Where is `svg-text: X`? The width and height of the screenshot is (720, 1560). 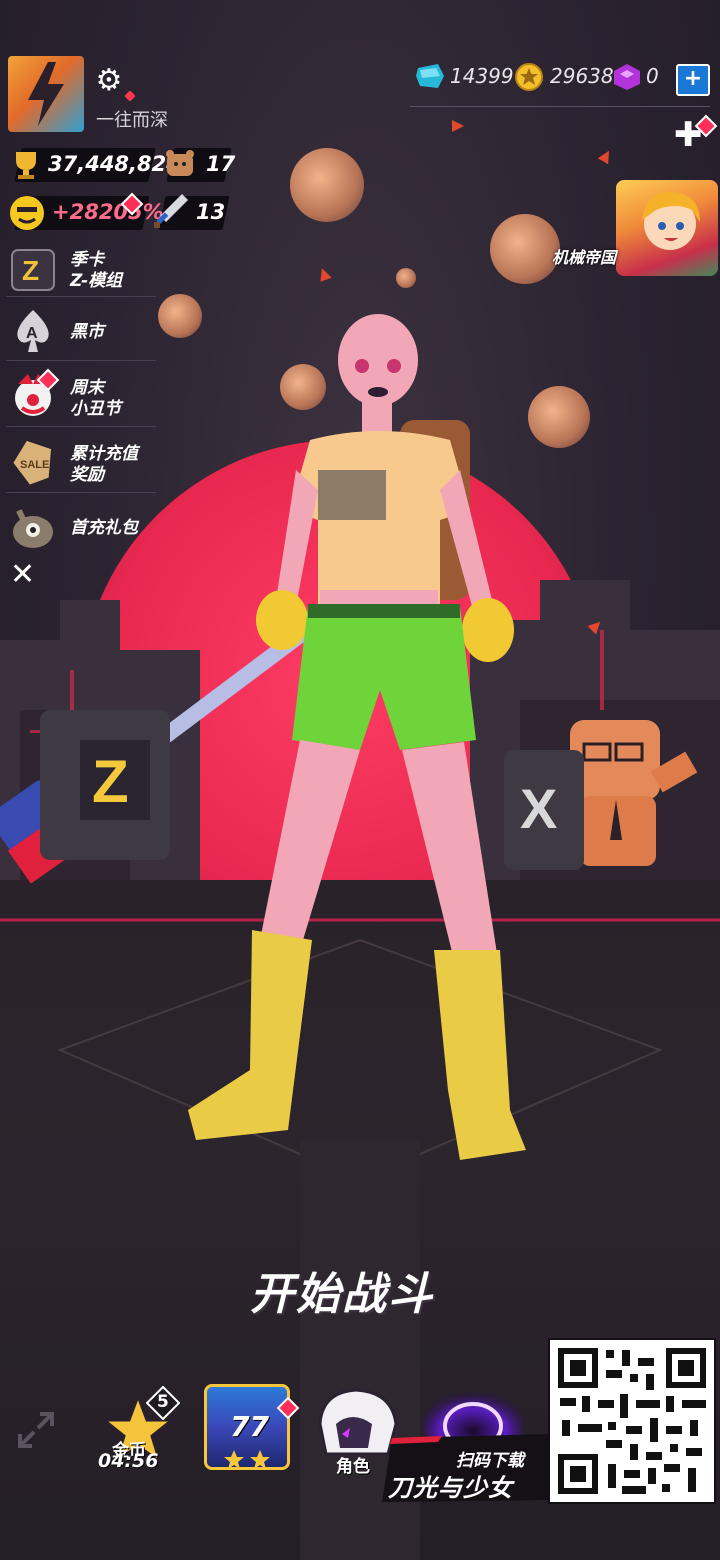 svg-text: X is located at coordinates (538, 808).